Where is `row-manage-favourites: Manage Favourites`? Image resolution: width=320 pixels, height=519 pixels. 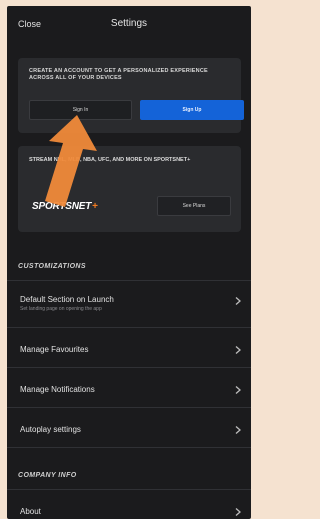
row-manage-favourites: Manage Favourites is located at coordinates (129, 347).